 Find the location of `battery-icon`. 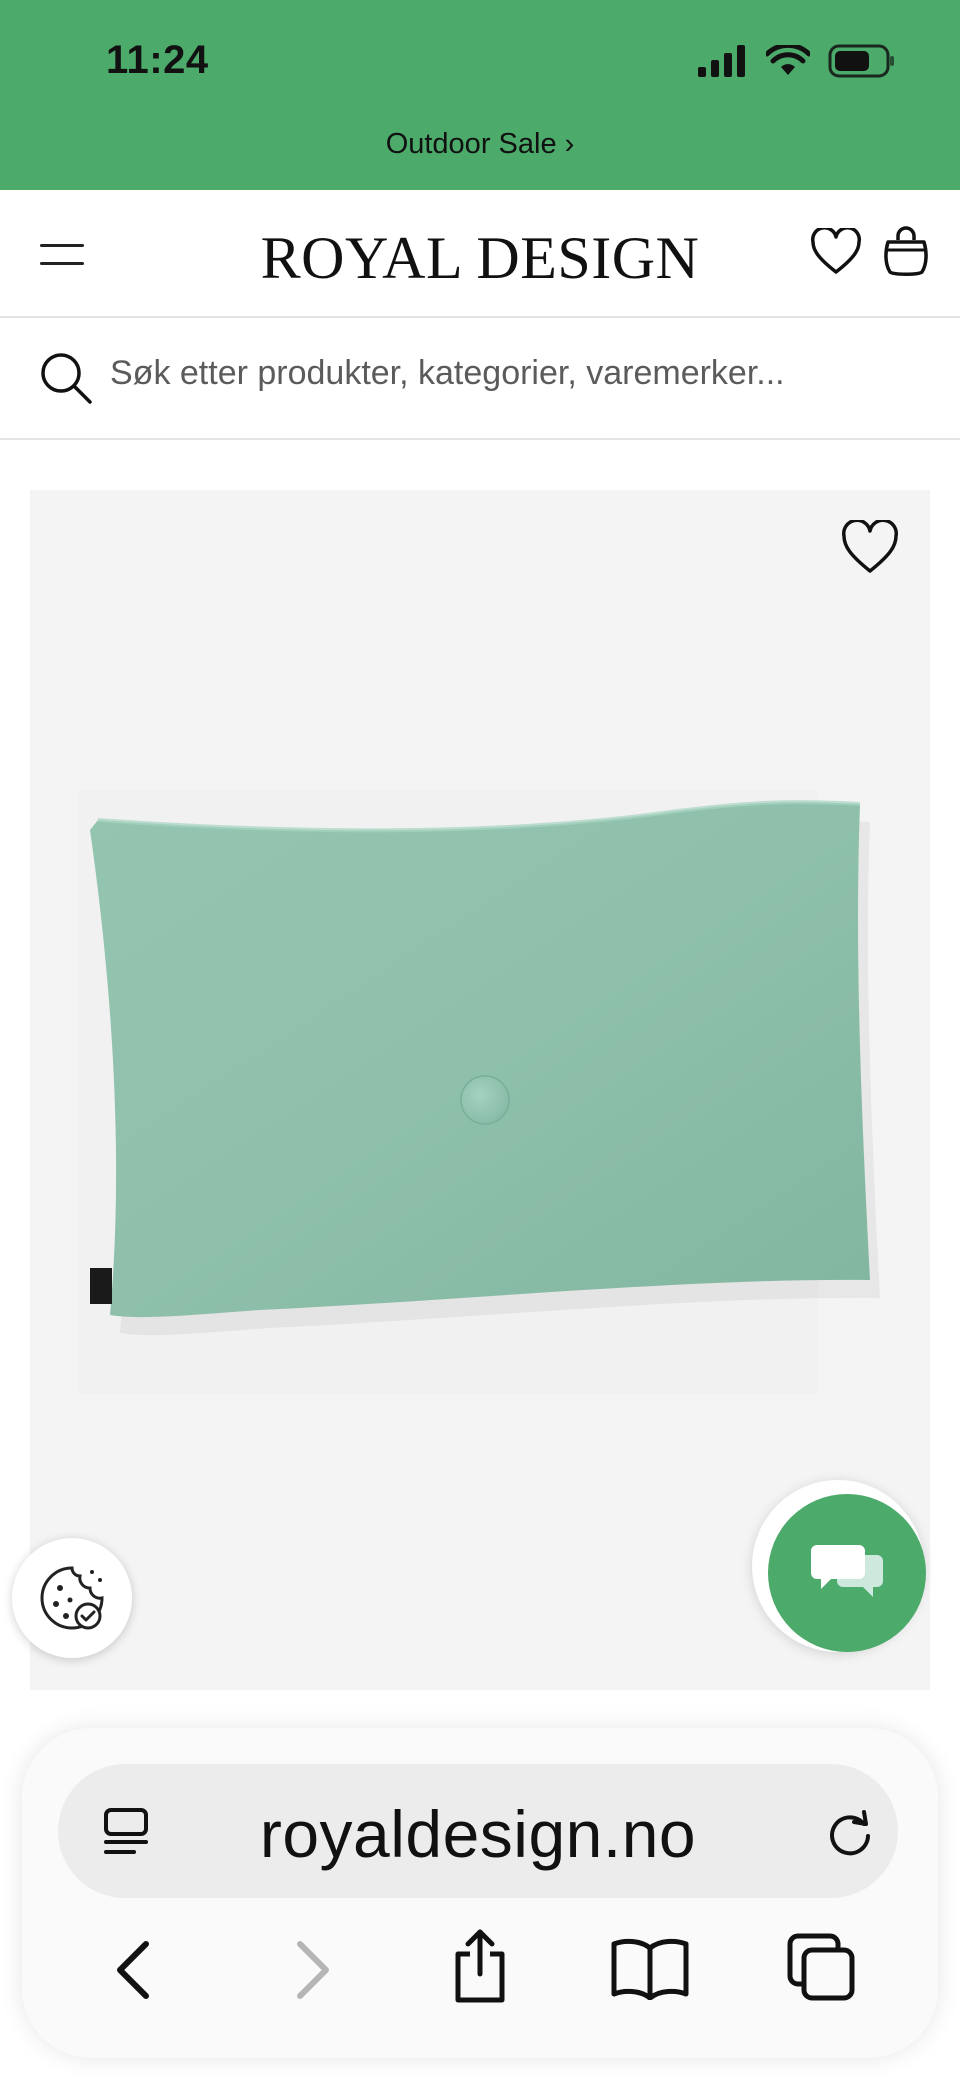

battery-icon is located at coordinates (861, 61).